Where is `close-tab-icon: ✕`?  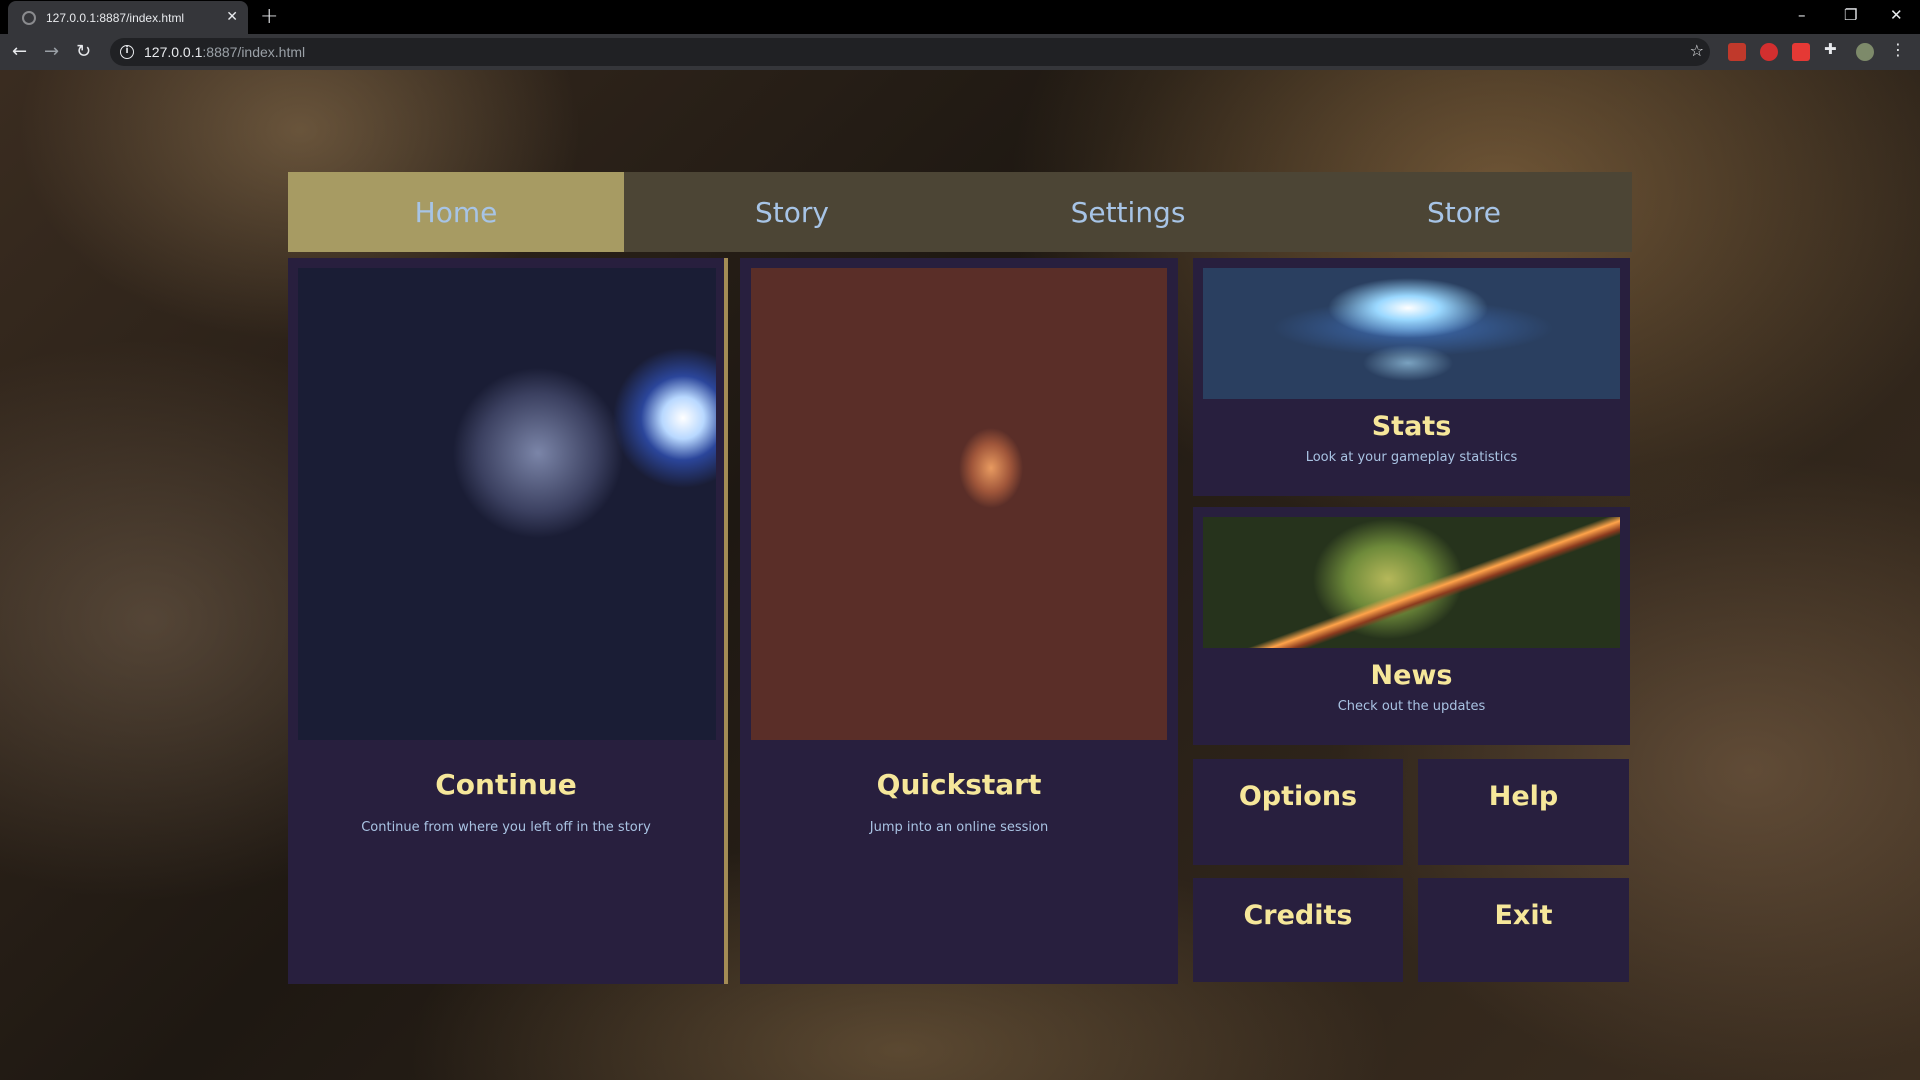 close-tab-icon: ✕ is located at coordinates (232, 17).